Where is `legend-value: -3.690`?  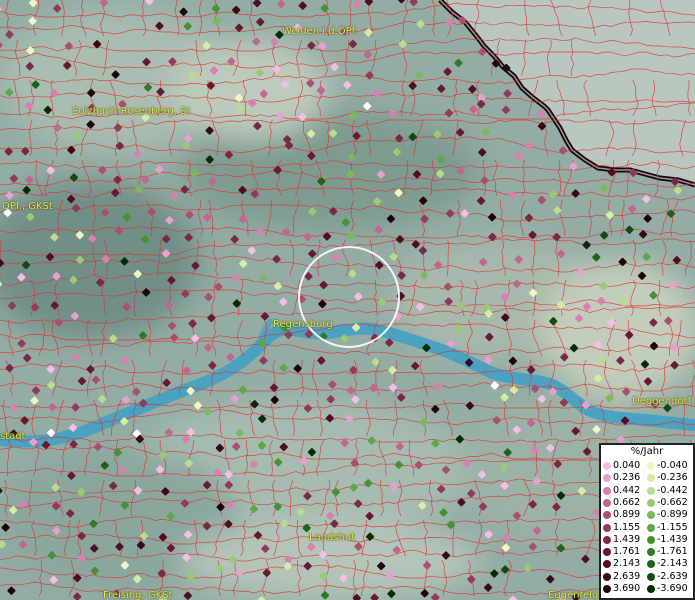
legend-value: -3.690 is located at coordinates (672, 588).